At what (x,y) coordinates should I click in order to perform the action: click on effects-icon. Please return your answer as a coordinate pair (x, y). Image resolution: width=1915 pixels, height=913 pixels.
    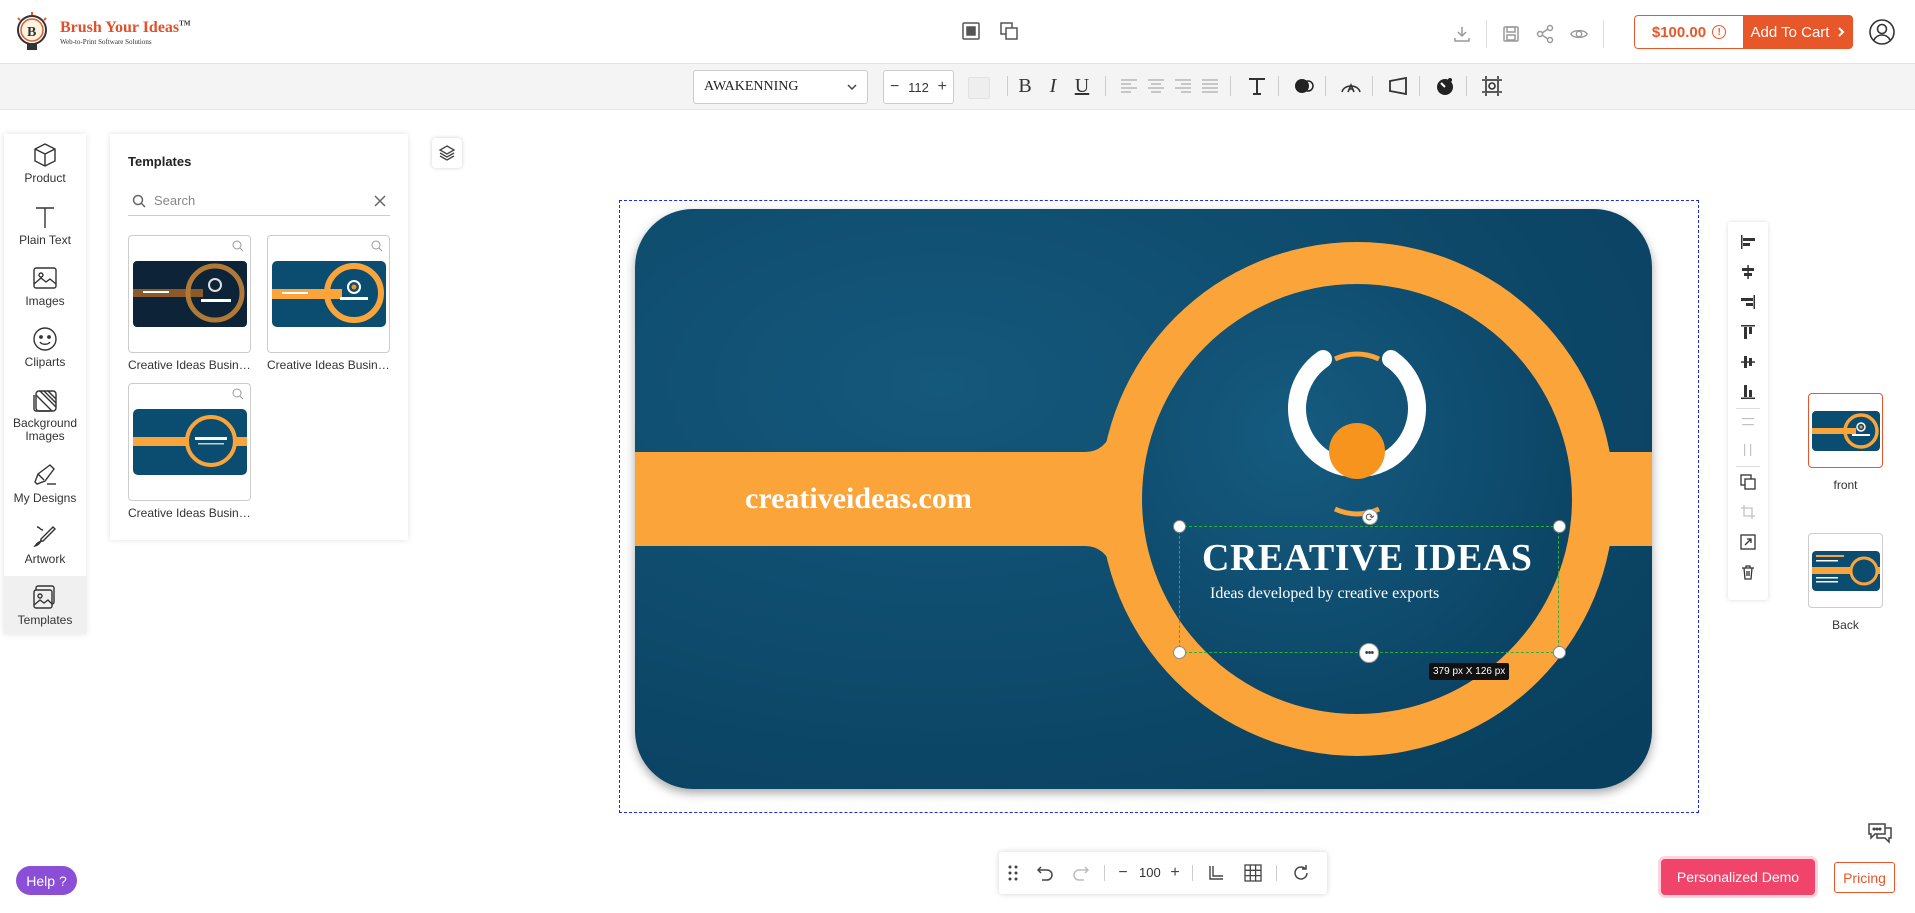
    Looking at the image, I should click on (1445, 86).